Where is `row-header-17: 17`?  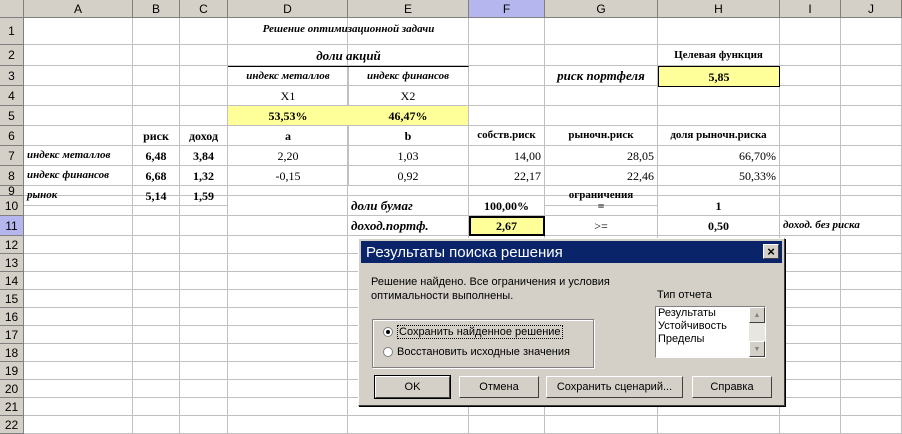 row-header-17: 17 is located at coordinates (12, 335).